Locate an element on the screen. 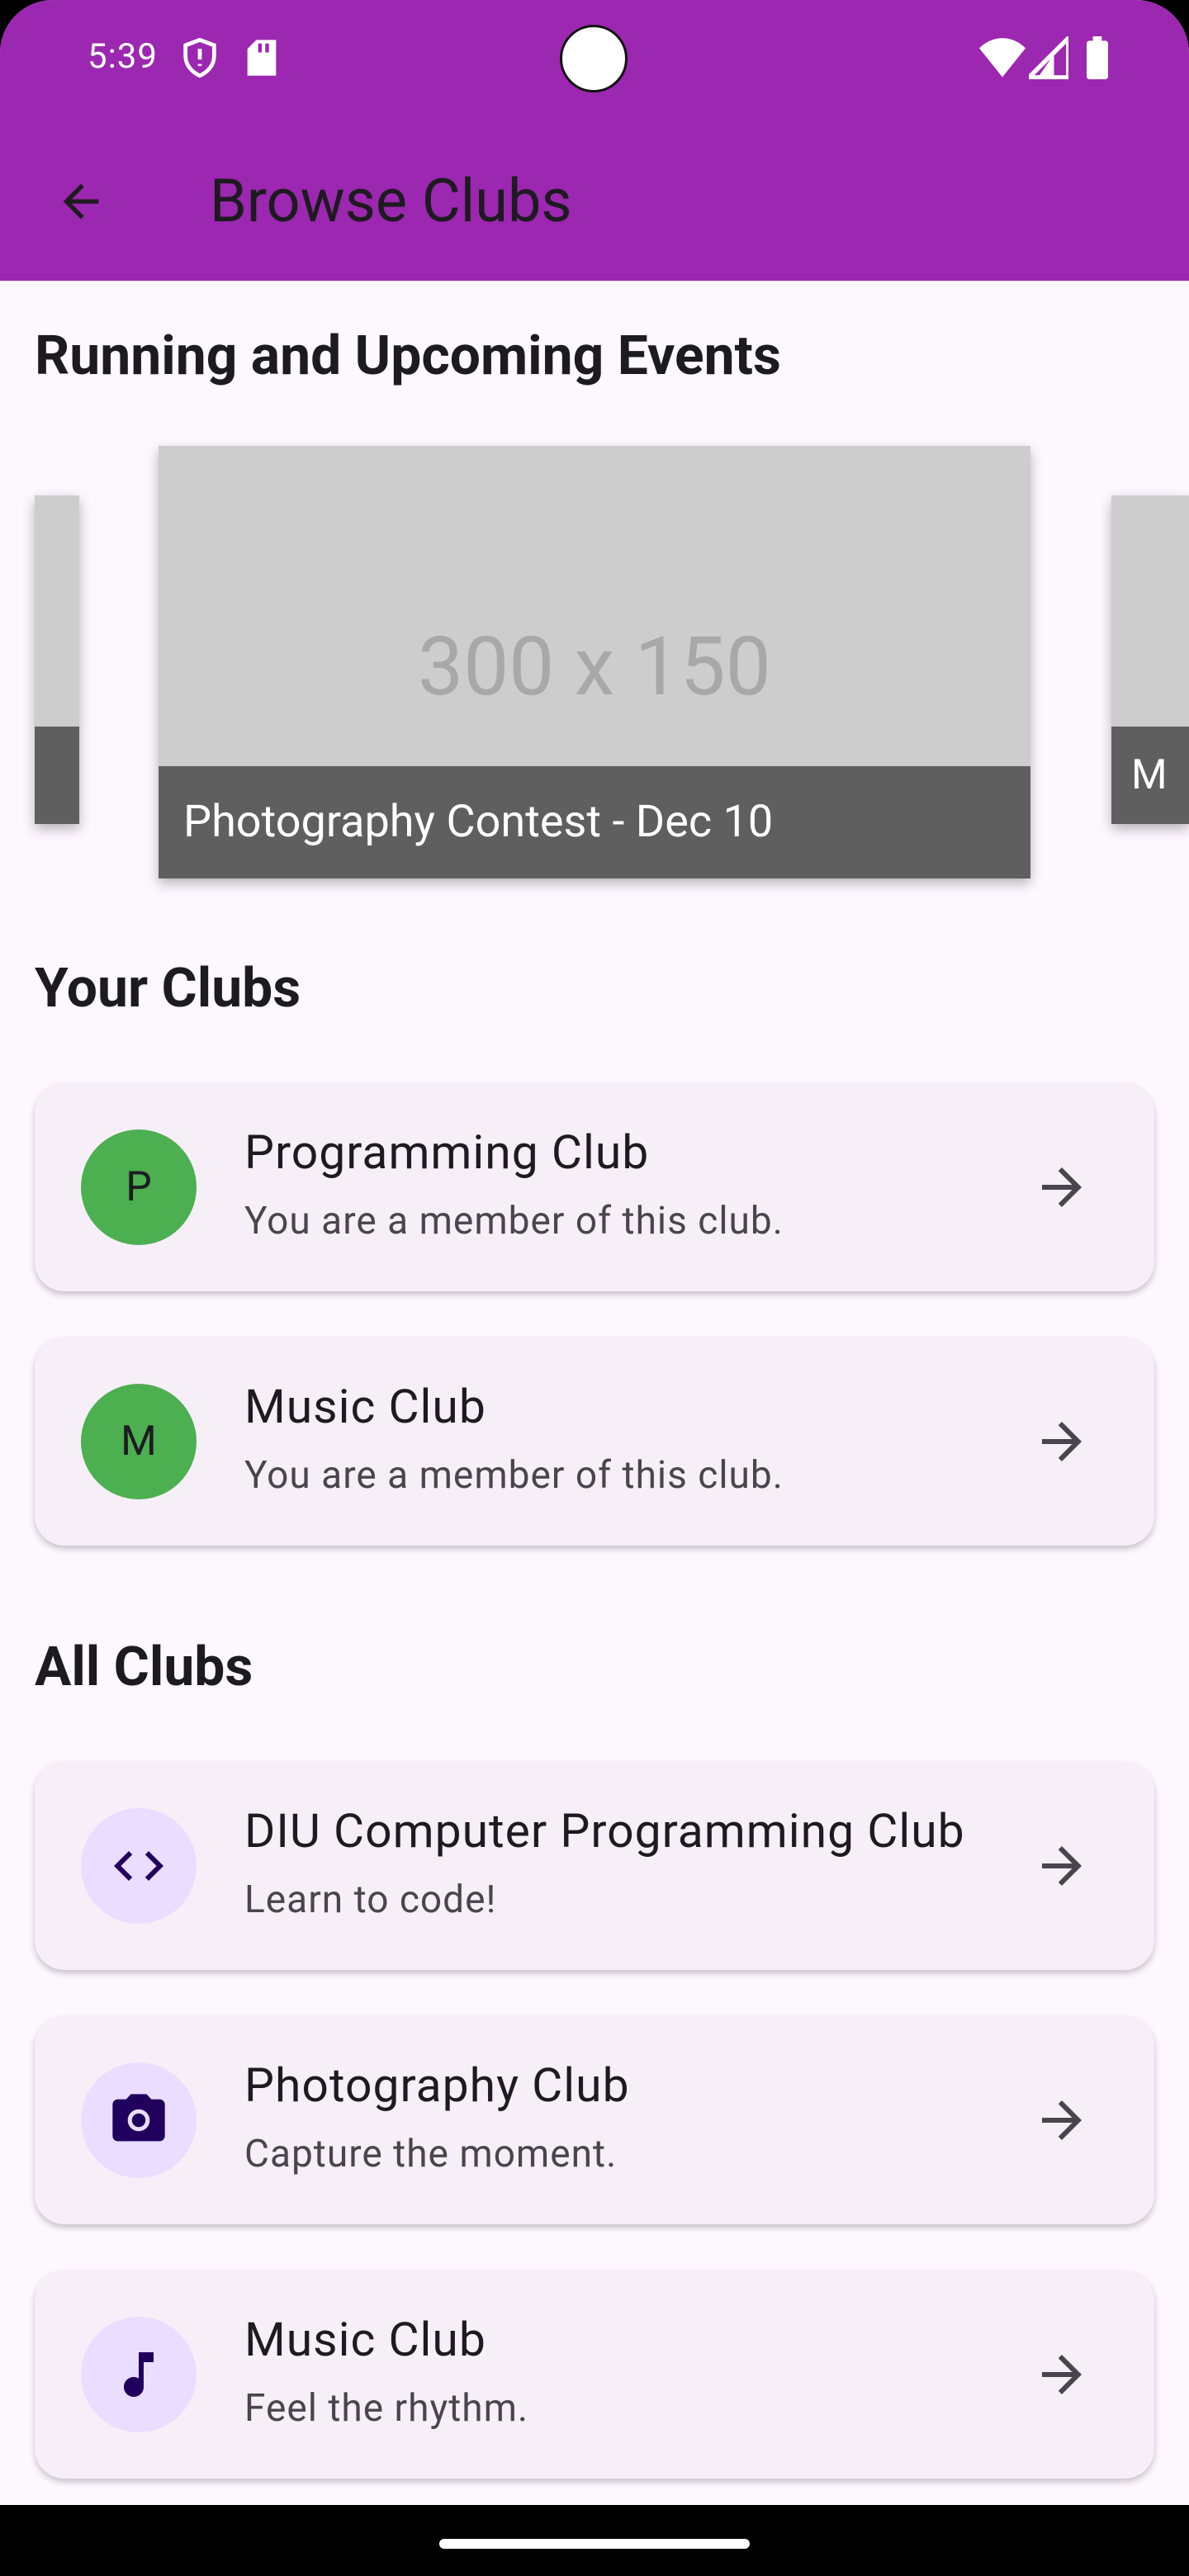  next-event-caption: M is located at coordinates (1150, 775).